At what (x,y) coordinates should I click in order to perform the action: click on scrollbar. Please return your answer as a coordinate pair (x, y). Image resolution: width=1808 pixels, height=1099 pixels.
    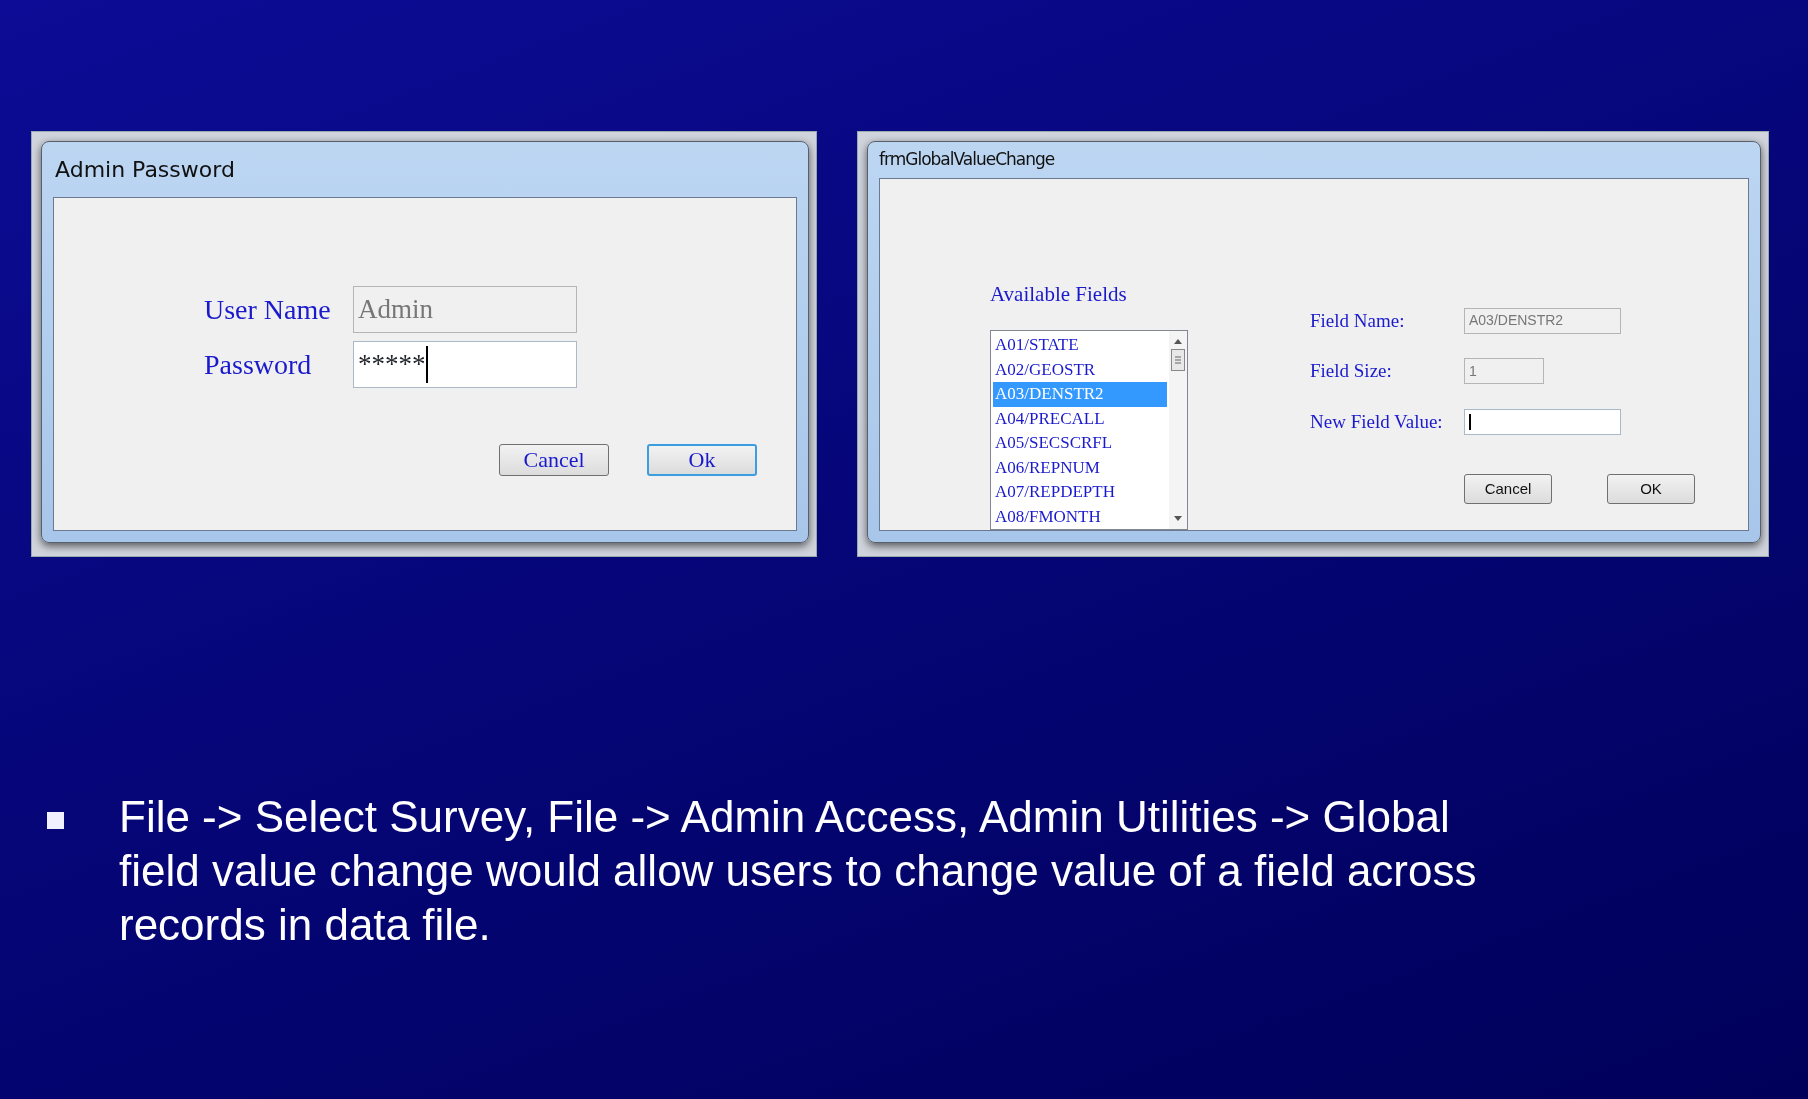
    Looking at the image, I should click on (1178, 430).